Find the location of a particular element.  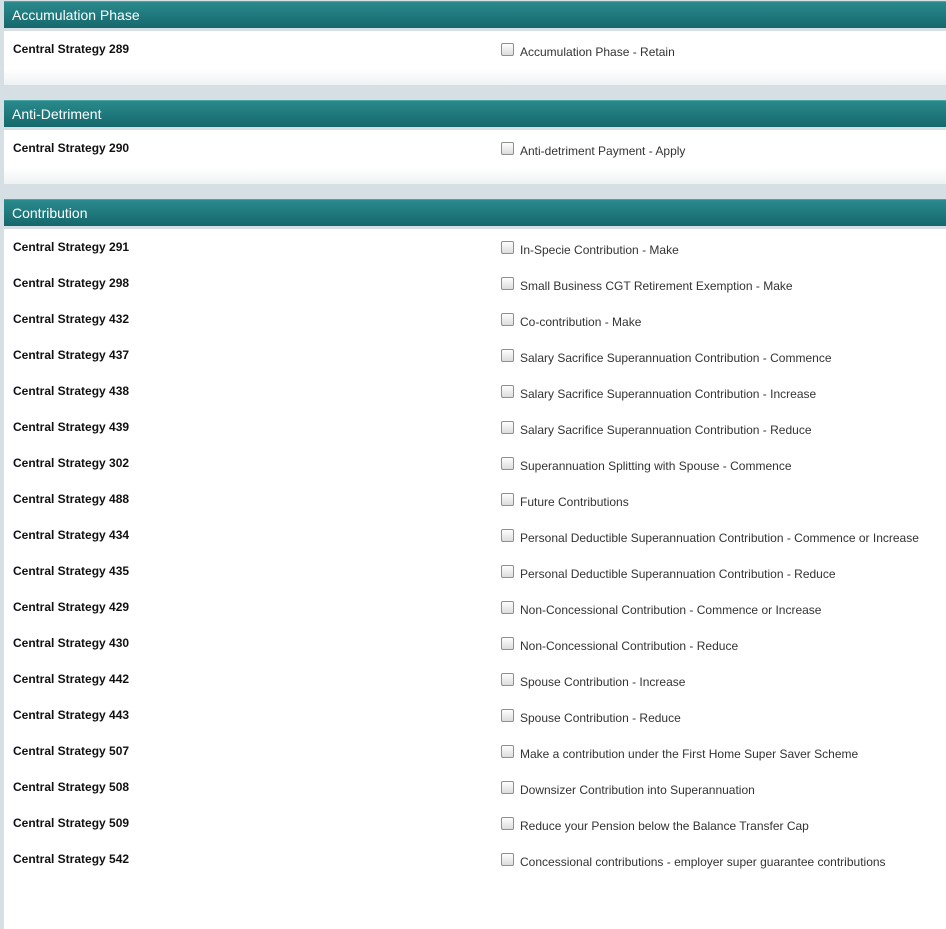

strategy-option: Spouse Contribution - Reduce is located at coordinates (591, 716).